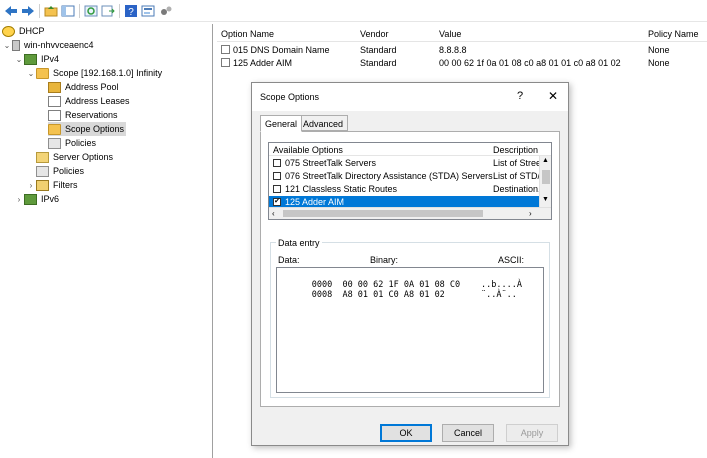  I want to click on dhcp-icon, so click(8, 31).